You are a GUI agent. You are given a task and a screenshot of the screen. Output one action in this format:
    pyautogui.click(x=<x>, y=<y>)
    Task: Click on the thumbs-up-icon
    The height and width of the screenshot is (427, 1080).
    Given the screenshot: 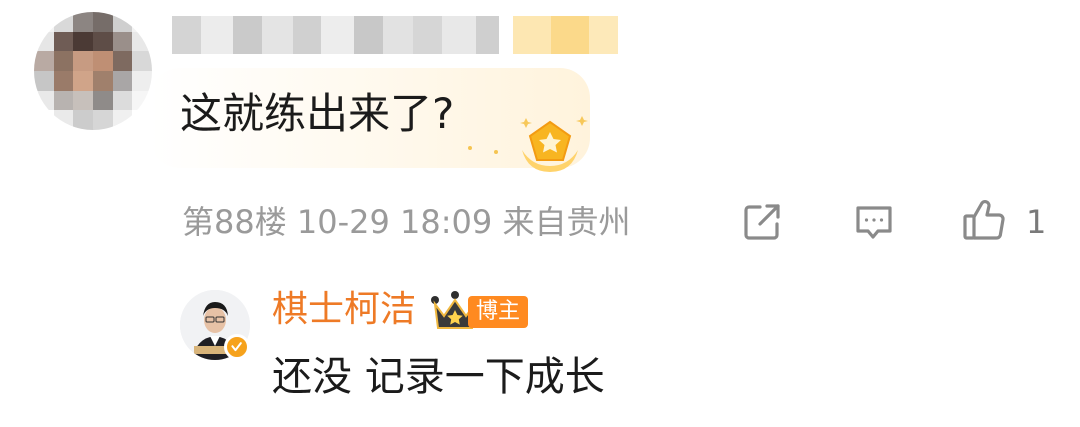 What is the action you would take?
    pyautogui.click(x=984, y=220)
    